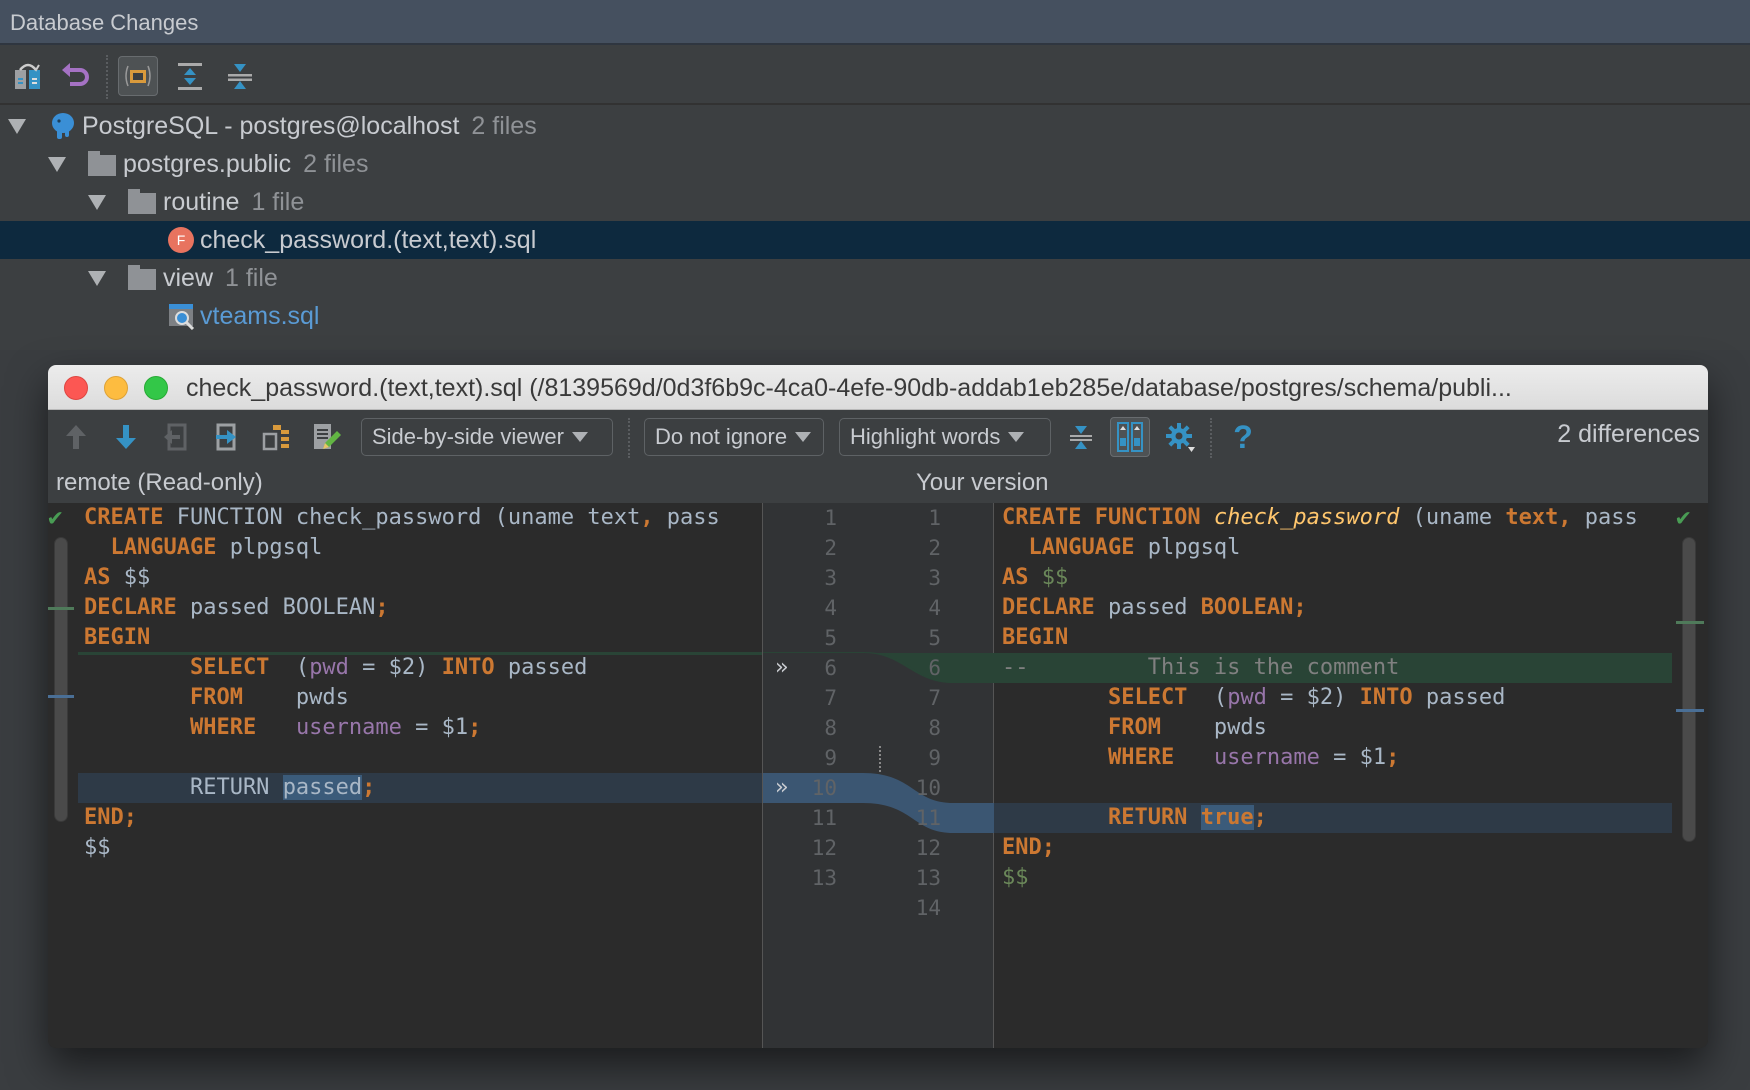  I want to click on code-token: pass, so click(1604, 517).